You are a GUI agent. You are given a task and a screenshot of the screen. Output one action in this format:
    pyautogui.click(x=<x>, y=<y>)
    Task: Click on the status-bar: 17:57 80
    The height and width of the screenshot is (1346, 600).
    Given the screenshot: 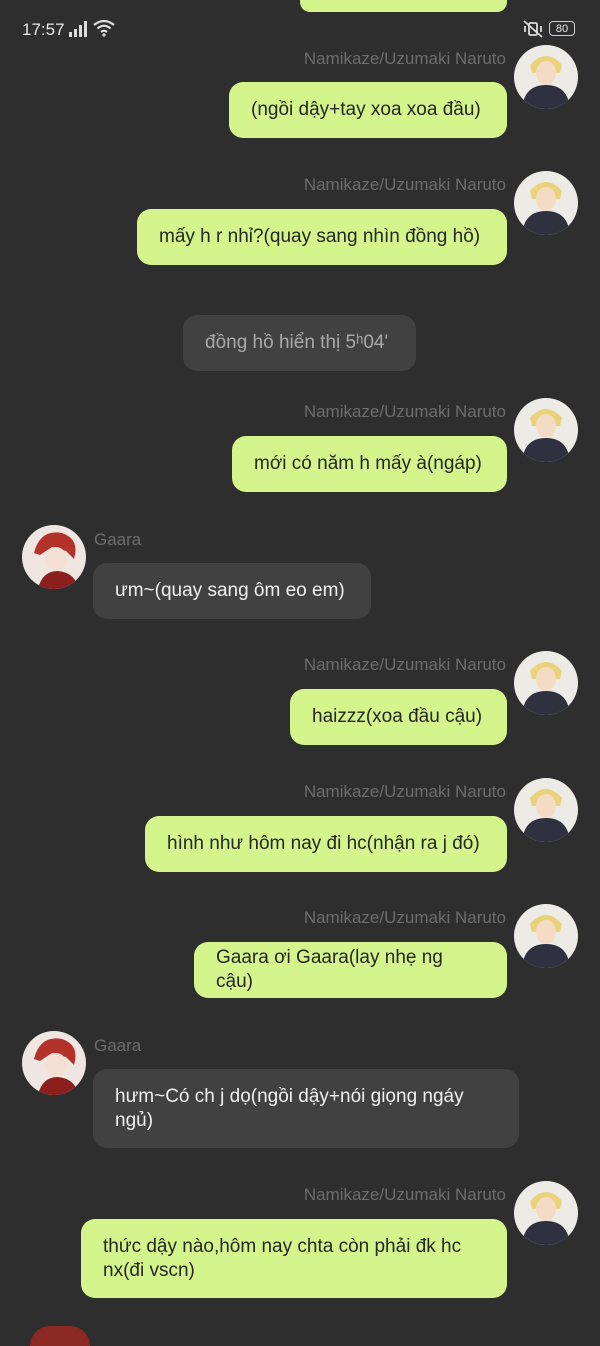 What is the action you would take?
    pyautogui.click(x=300, y=30)
    